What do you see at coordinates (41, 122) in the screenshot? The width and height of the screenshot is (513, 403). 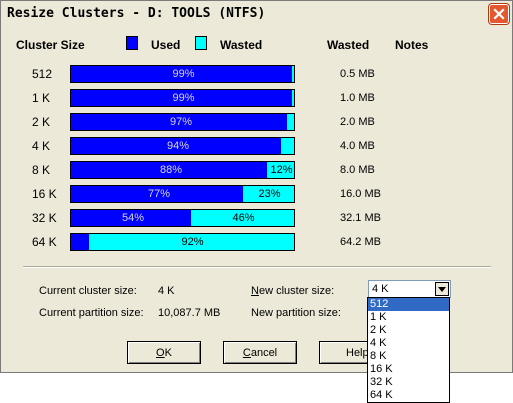 I see `cluster-size-label: 2 K` at bounding box center [41, 122].